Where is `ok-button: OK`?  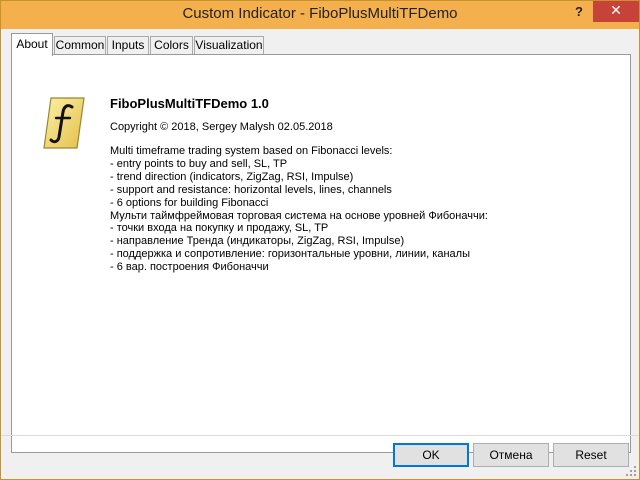 ok-button: OK is located at coordinates (431, 455).